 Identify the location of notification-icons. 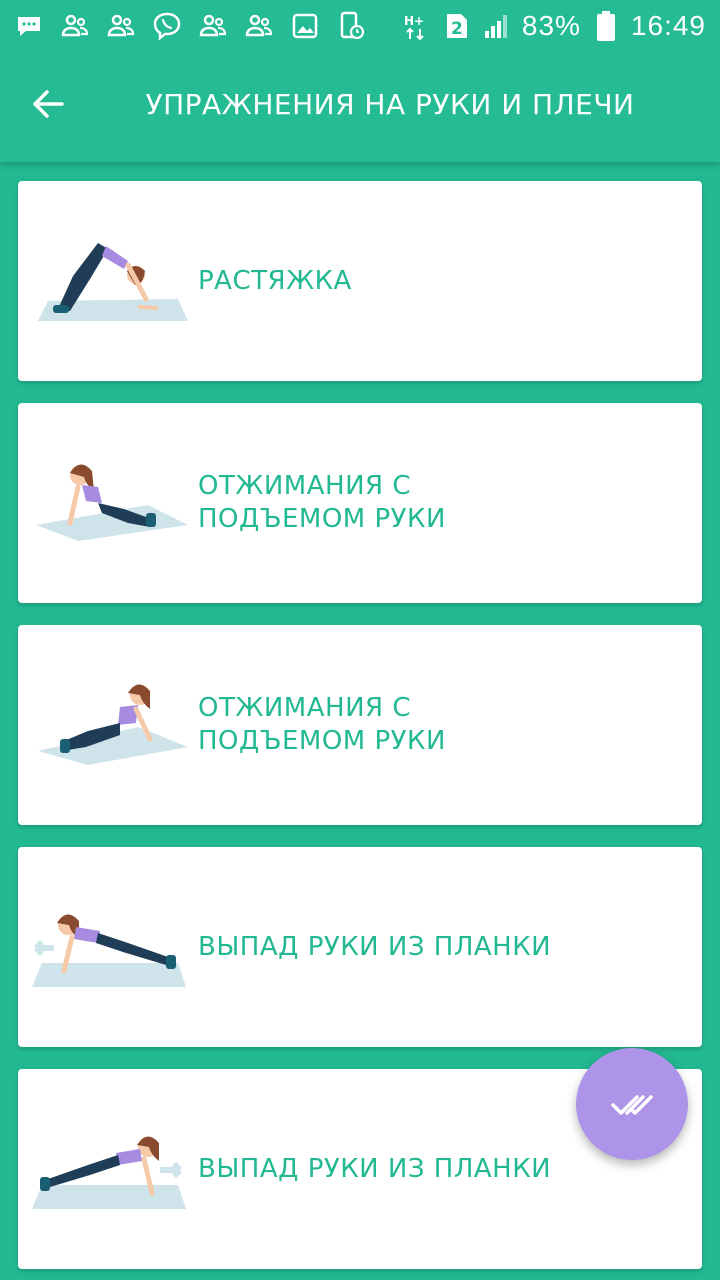
(190, 26).